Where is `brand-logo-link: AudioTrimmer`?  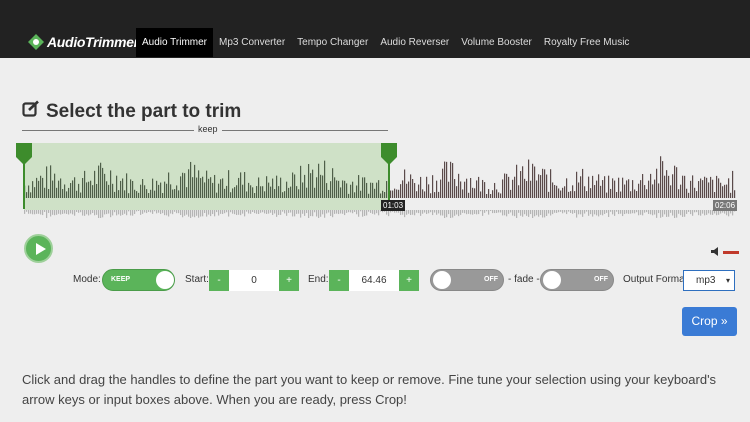
brand-logo-link: AudioTrimmer is located at coordinates (83, 42).